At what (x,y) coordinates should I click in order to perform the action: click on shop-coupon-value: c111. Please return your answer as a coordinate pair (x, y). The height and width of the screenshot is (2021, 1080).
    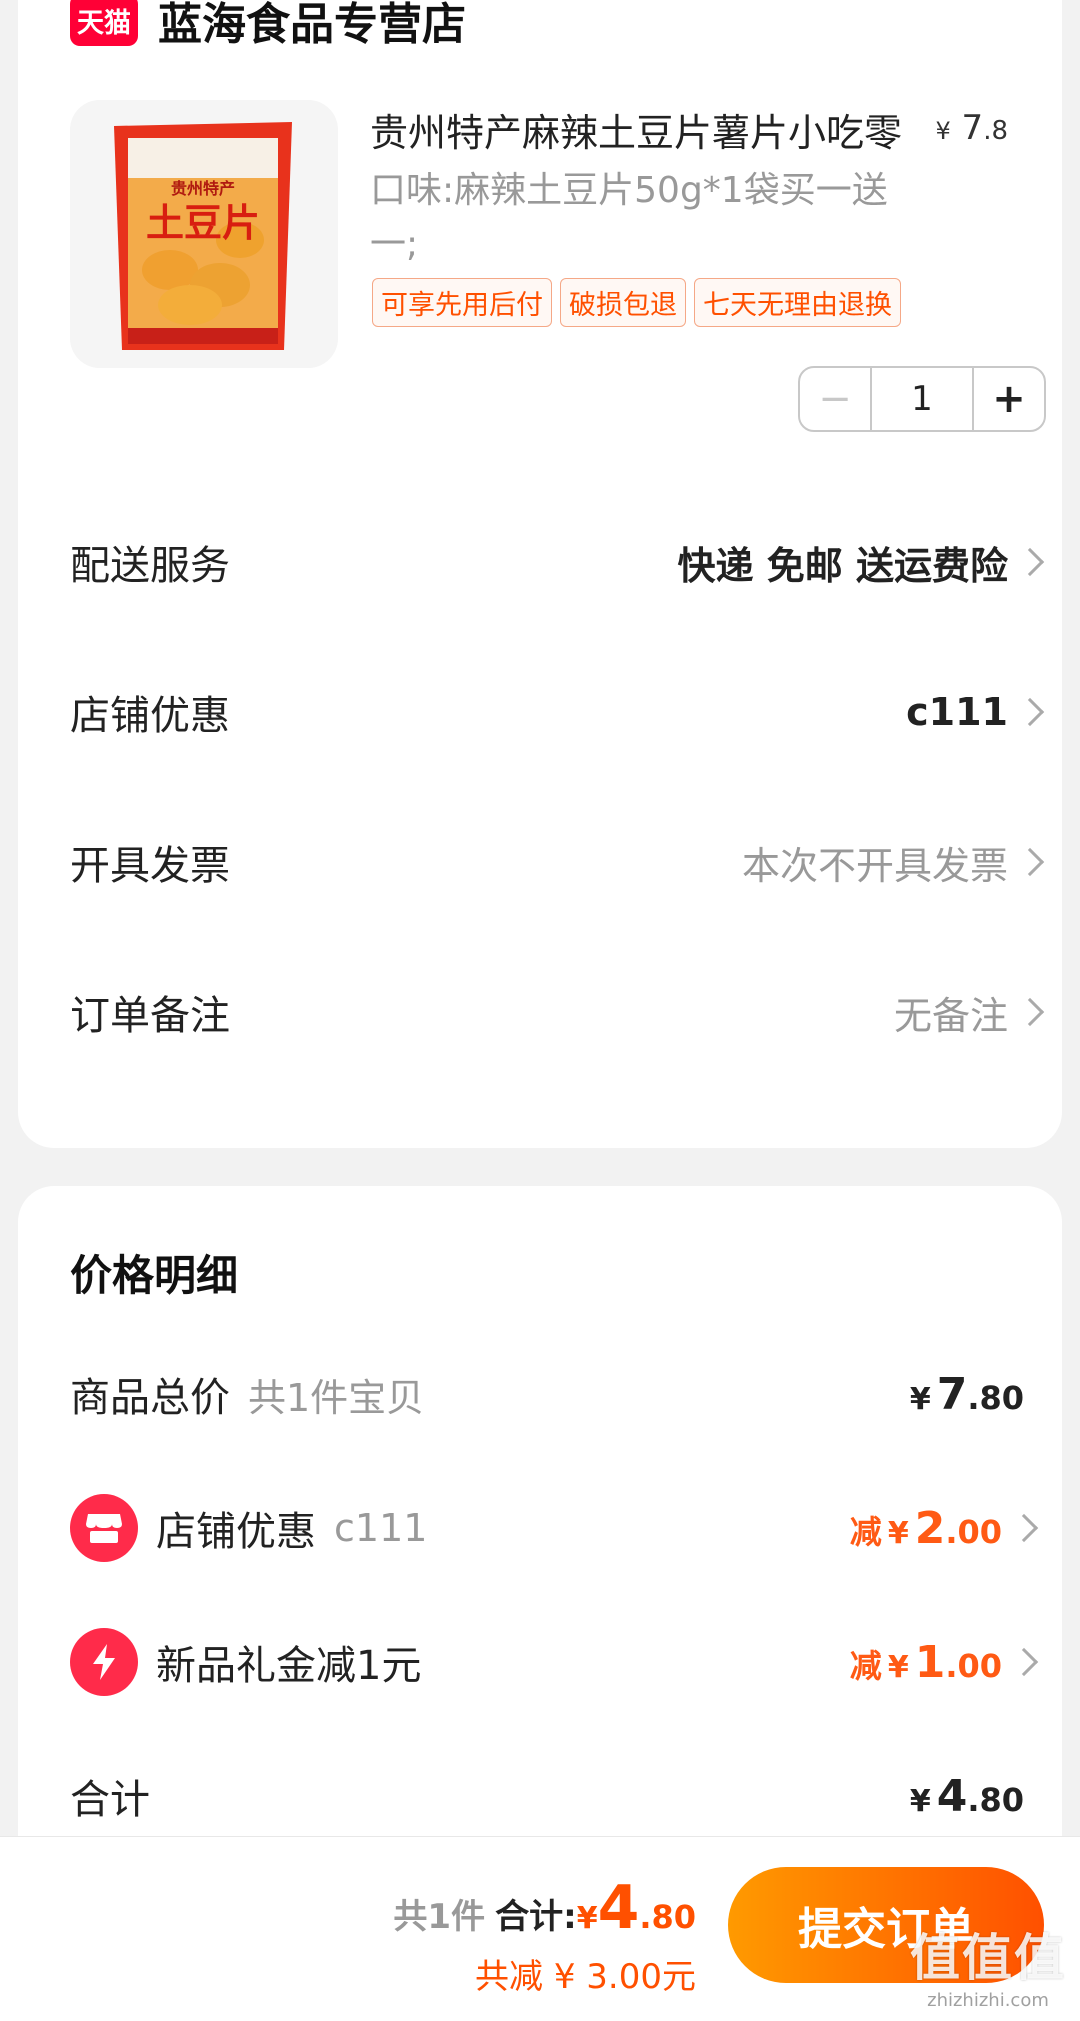
    Looking at the image, I should click on (957, 712).